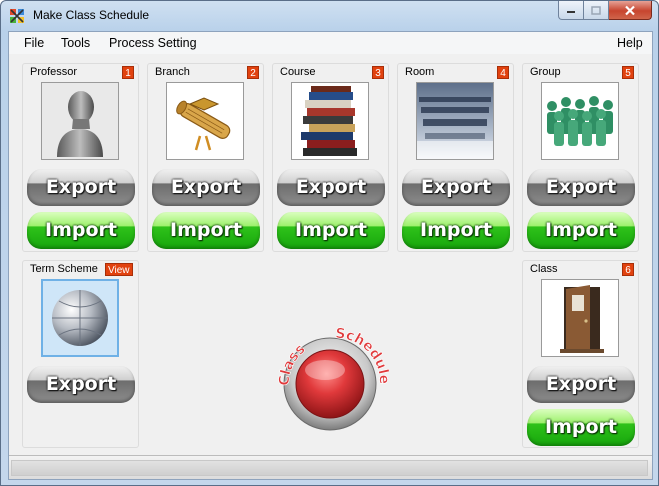 This screenshot has width=659, height=486. What do you see at coordinates (153, 43) in the screenshot?
I see `menu-process-setting: Process Setting` at bounding box center [153, 43].